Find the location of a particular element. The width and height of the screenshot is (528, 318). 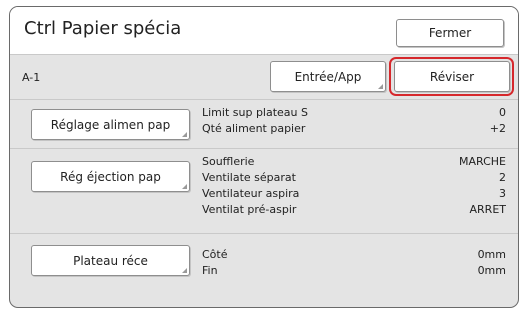

setting-value: 3 is located at coordinates (502, 193).